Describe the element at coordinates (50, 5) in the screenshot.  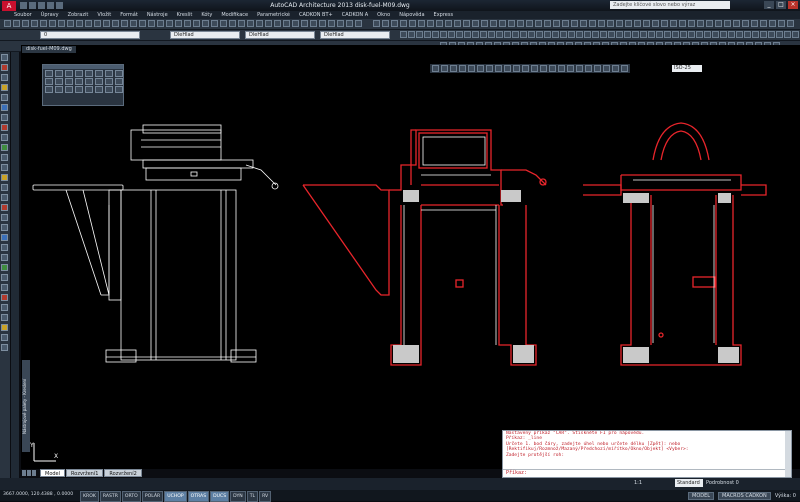
I see `undo-icon` at that location.